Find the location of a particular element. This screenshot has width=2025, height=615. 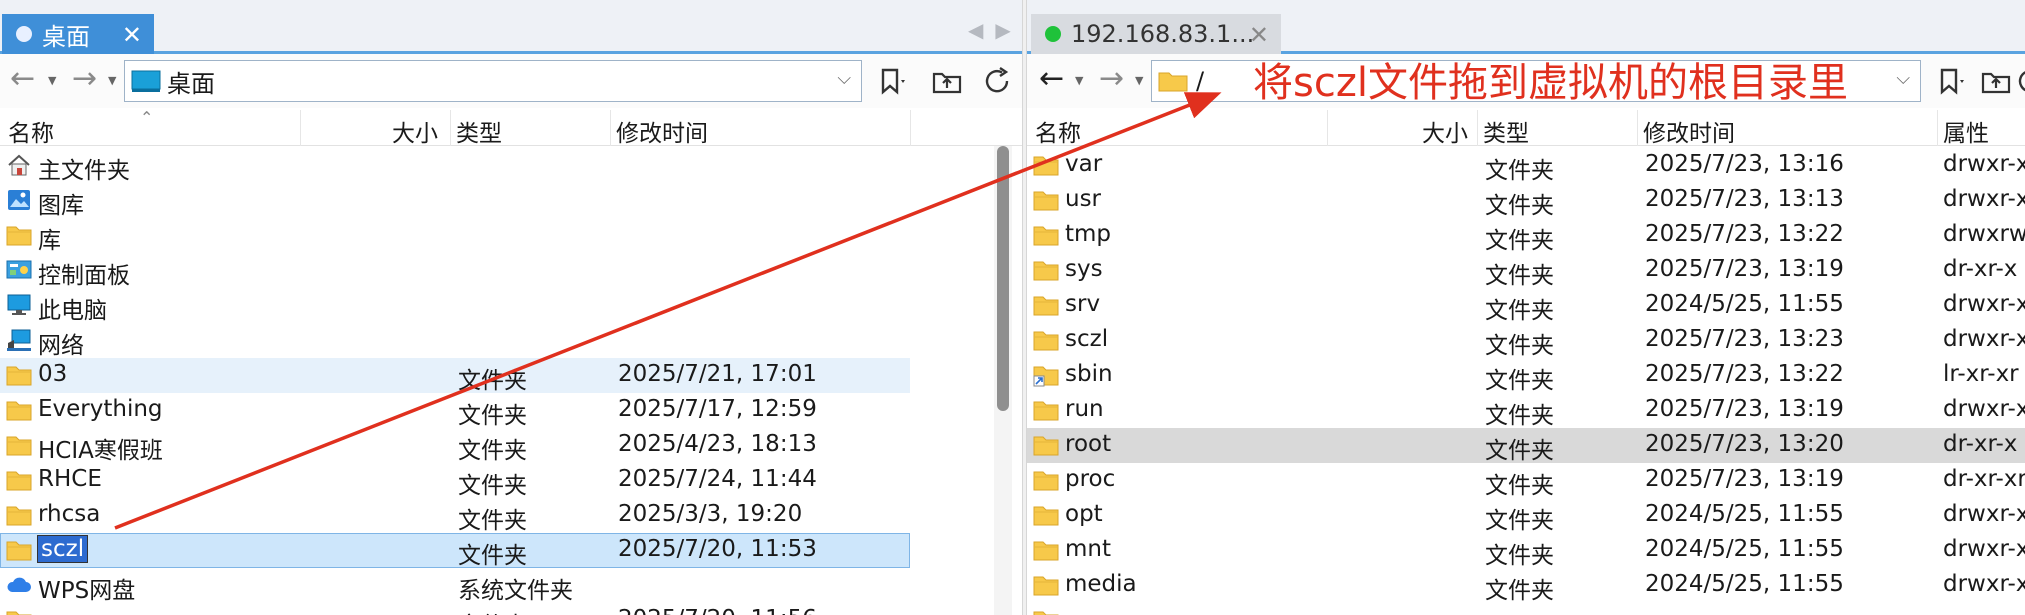

table-row: rhcsa 文件夹 2025/3/3, 19:20 is located at coordinates (511, 516).